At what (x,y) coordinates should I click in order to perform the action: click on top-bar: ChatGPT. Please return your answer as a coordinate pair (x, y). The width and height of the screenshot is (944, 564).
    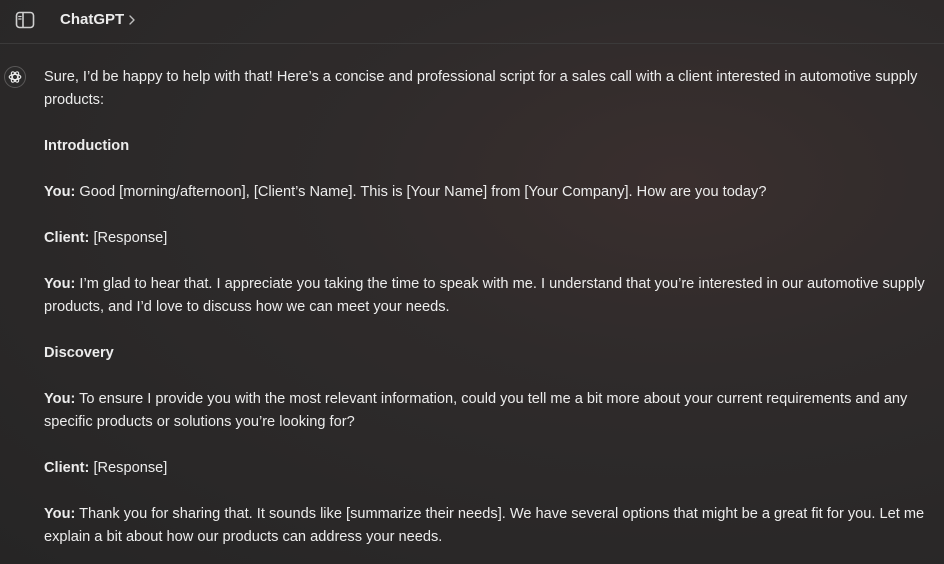
    Looking at the image, I should click on (472, 22).